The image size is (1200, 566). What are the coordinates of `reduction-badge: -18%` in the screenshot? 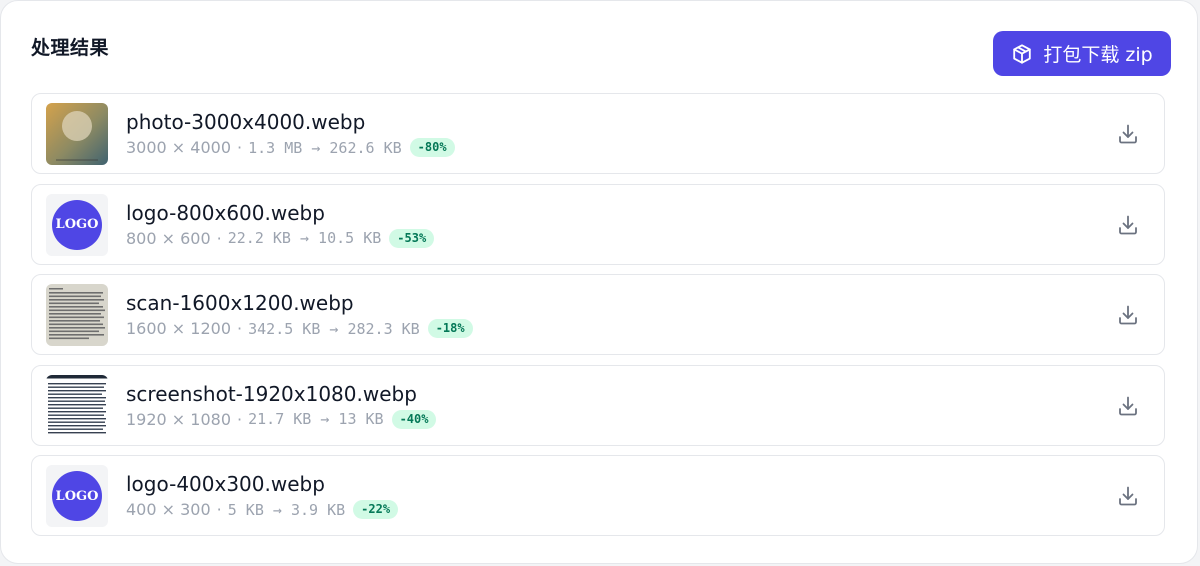 It's located at (450, 328).